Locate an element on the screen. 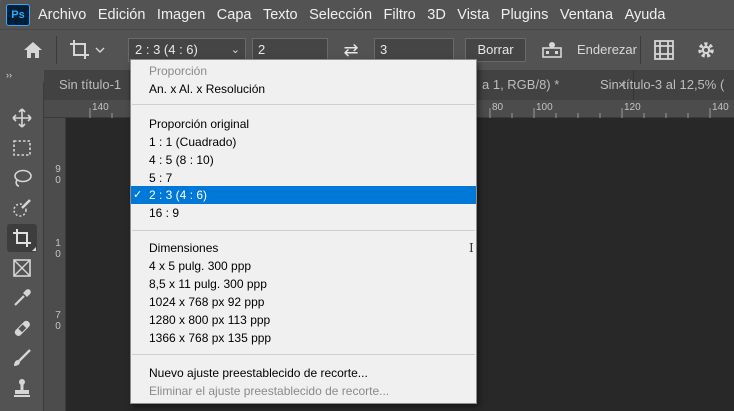 The image size is (734, 411). ruler-label: 120 is located at coordinates (632, 107).